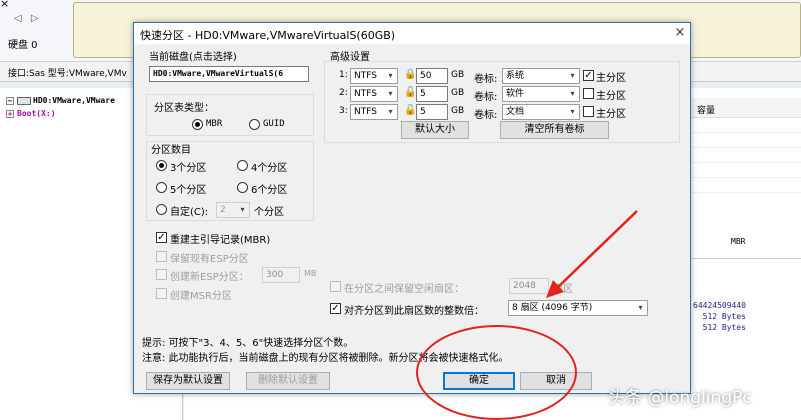 Image resolution: width=801 pixels, height=420 pixels. What do you see at coordinates (24, 100) in the screenshot?
I see `disk-icon` at bounding box center [24, 100].